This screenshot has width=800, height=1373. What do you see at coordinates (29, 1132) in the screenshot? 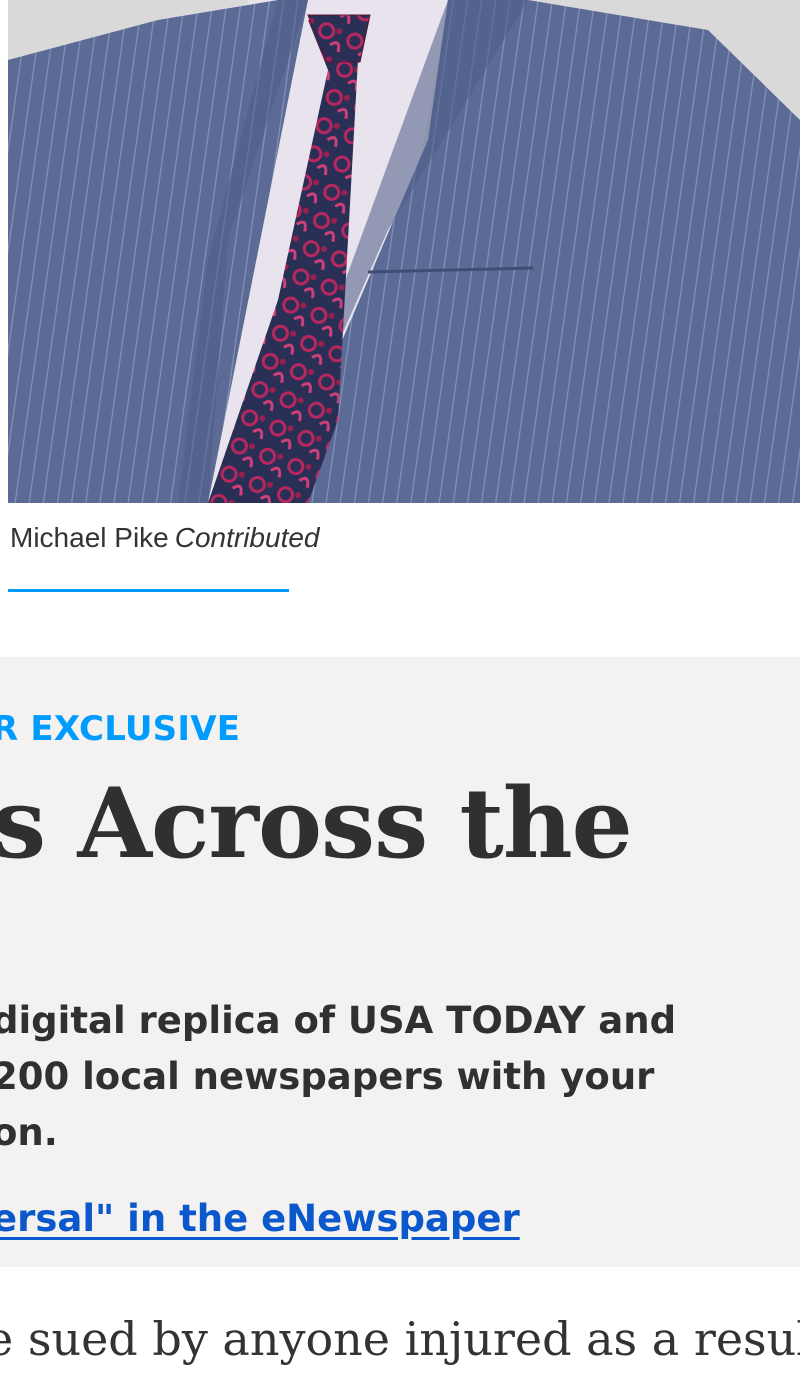
I see `promo-body-line: on.` at bounding box center [29, 1132].